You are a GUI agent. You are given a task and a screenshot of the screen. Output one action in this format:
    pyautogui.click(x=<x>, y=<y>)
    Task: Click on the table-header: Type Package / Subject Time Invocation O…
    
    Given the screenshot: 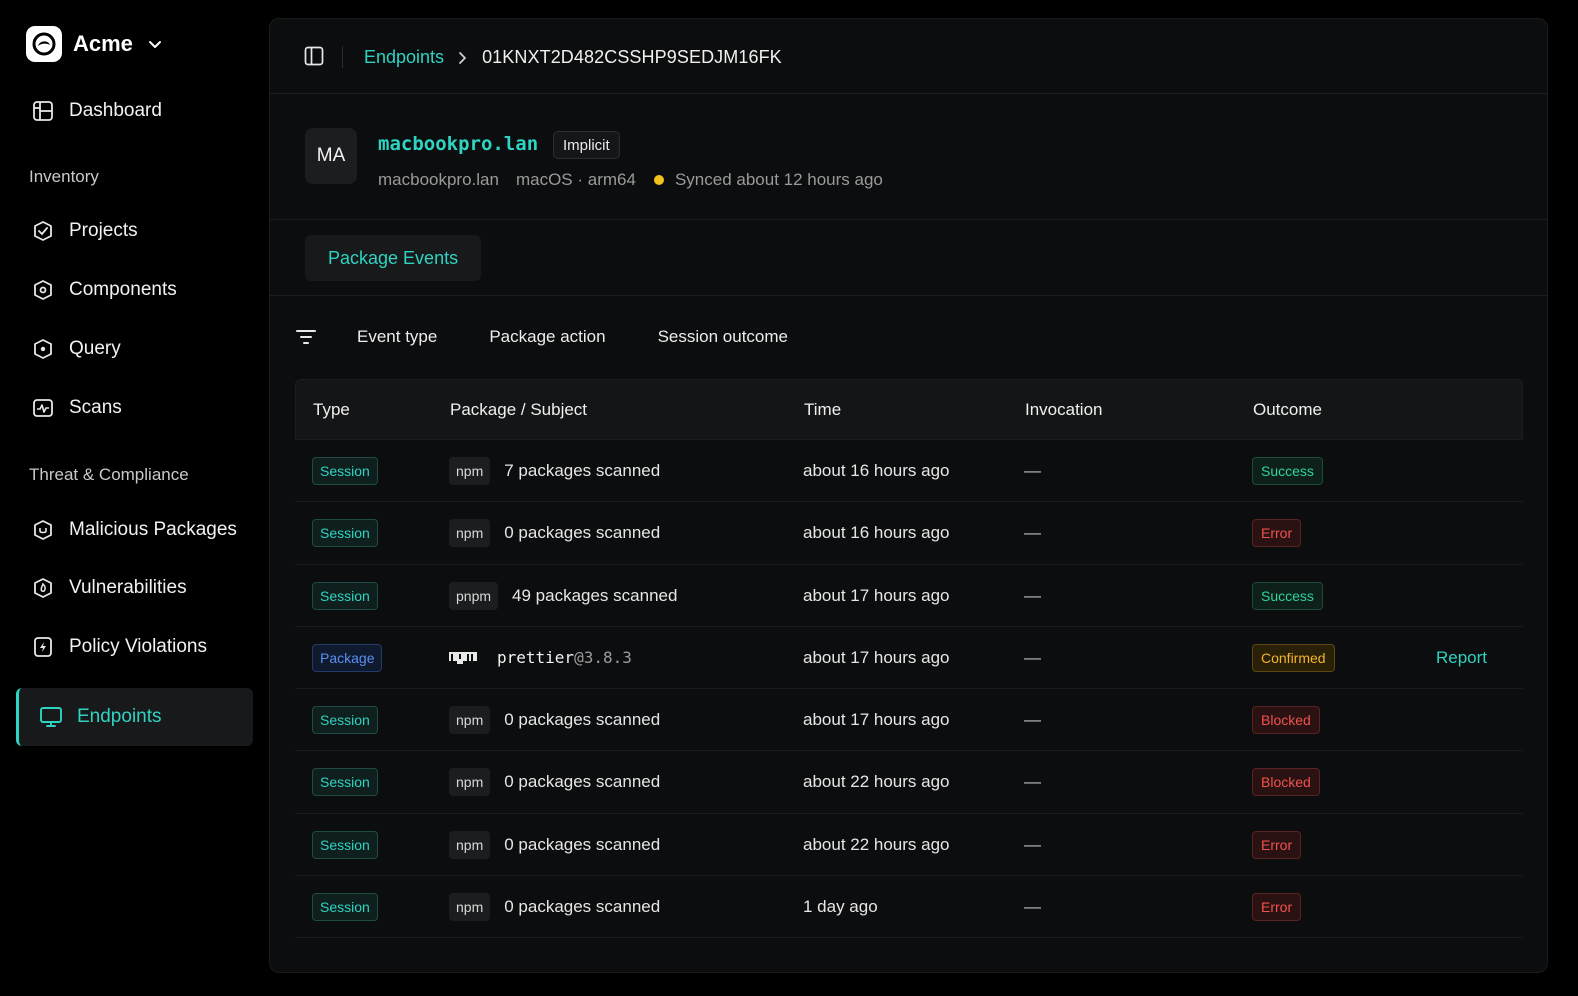 What is the action you would take?
    pyautogui.click(x=909, y=409)
    